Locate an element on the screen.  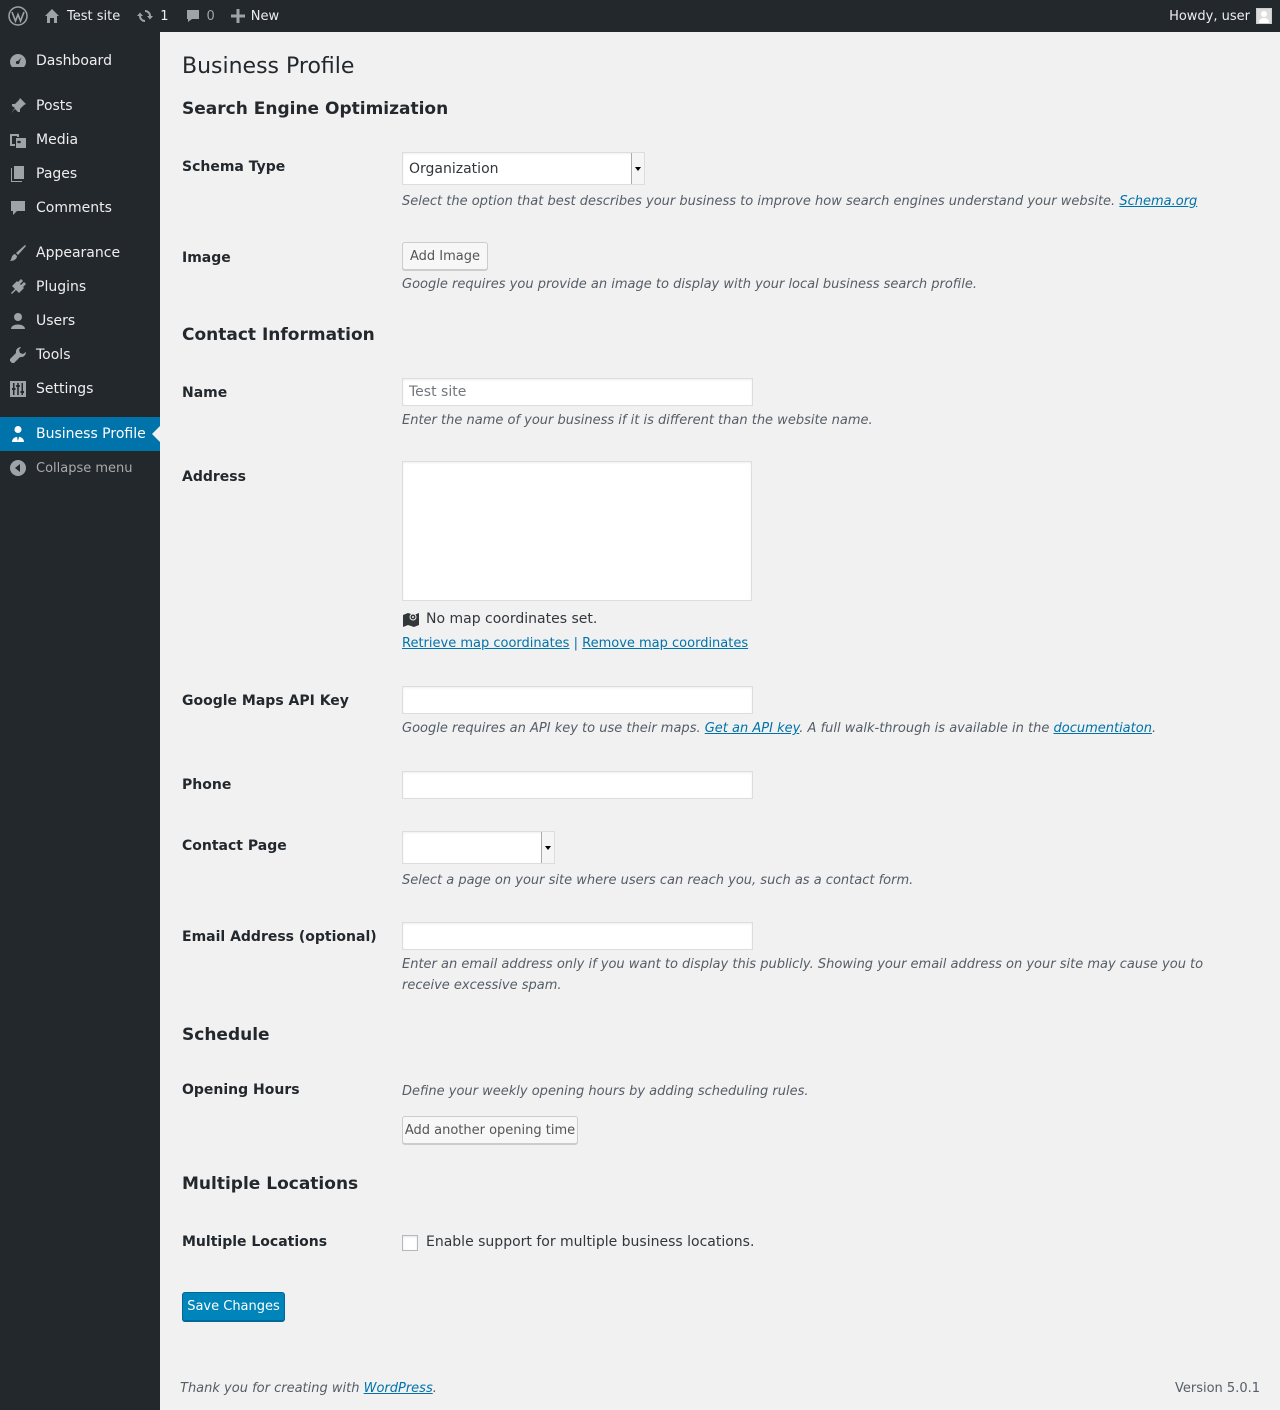
contact-page-label: Contact Page is located at coordinates (234, 846).